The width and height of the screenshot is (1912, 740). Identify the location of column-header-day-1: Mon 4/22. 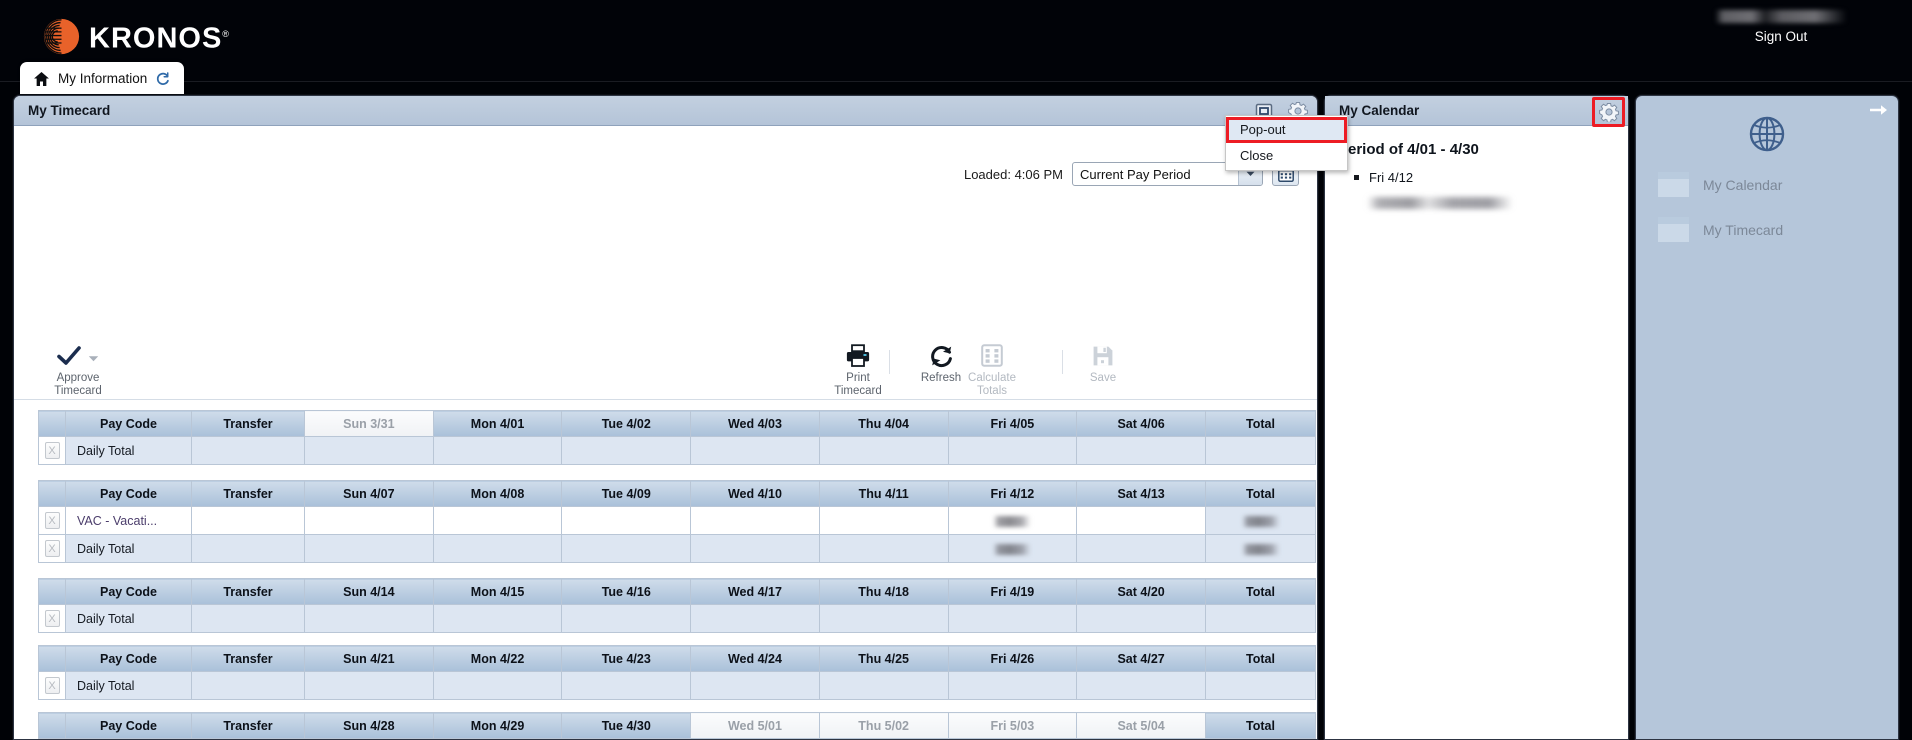
(497, 658).